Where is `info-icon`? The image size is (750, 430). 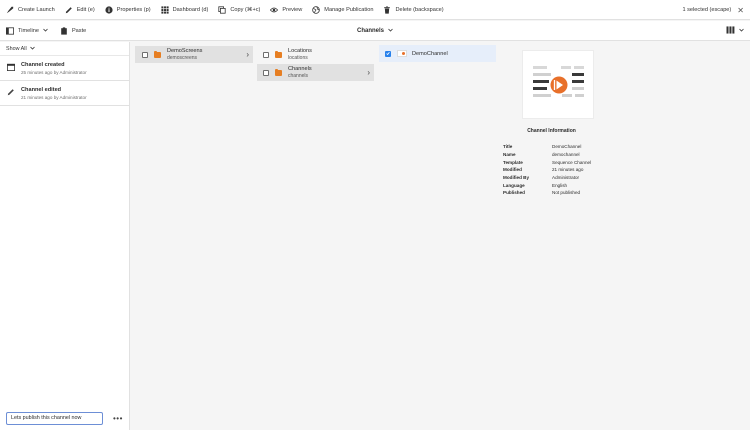
info-icon is located at coordinates (109, 9).